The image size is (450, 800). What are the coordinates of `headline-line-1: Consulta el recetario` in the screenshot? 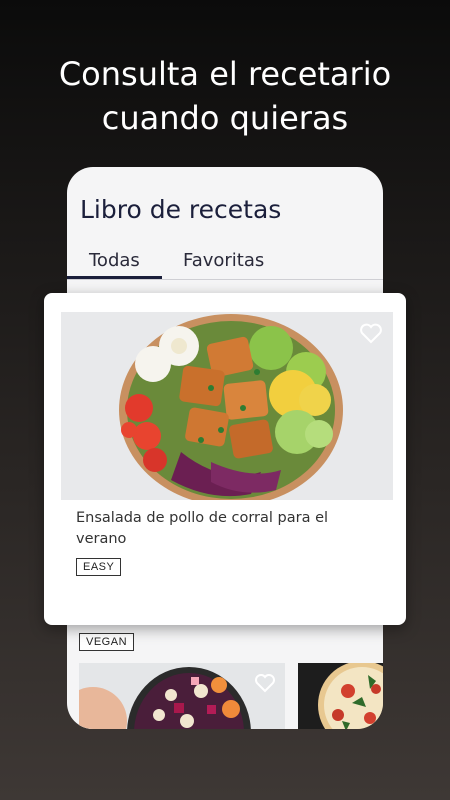 It's located at (225, 74).